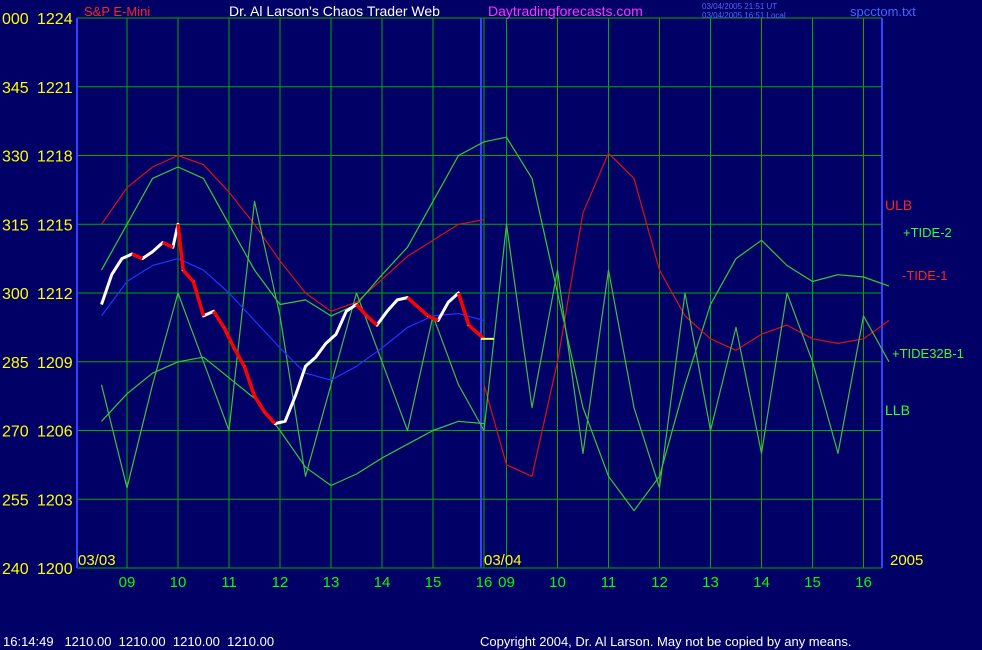 The height and width of the screenshot is (650, 982). What do you see at coordinates (15, 19) in the screenshot?
I see `y-angle-label: 000` at bounding box center [15, 19].